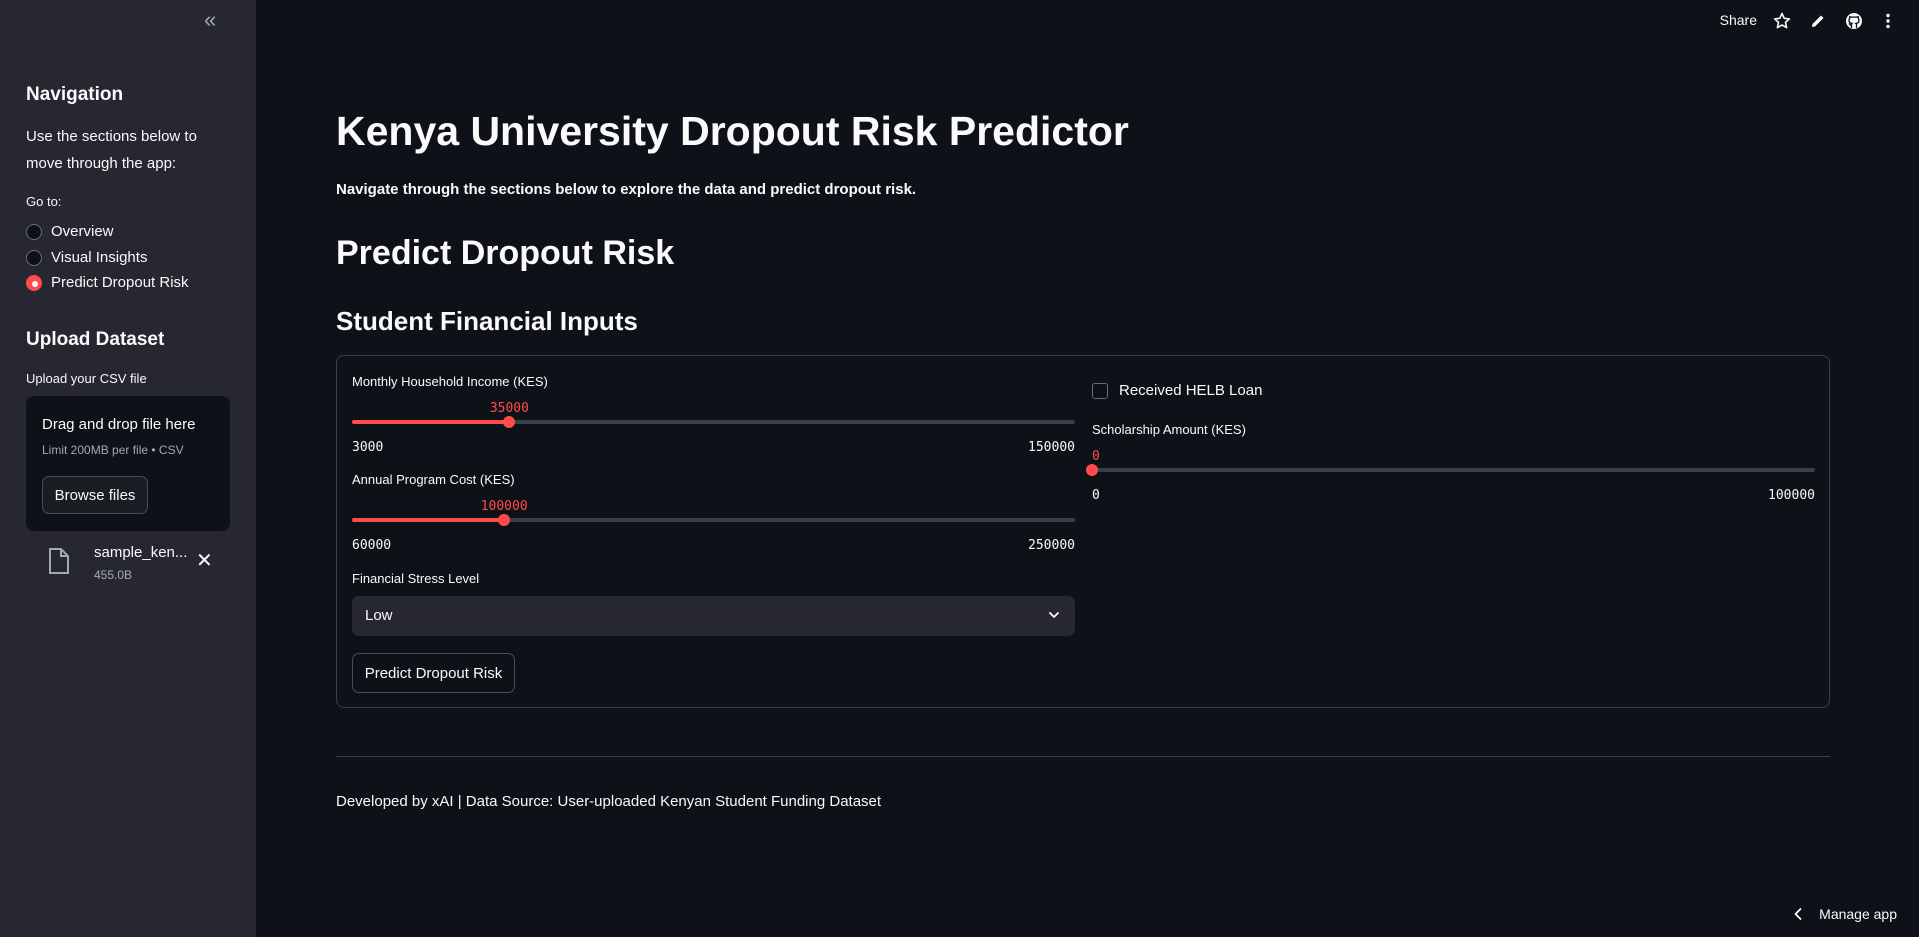 This screenshot has height=937, width=1919. I want to click on cost-slider-label: Annual Program Cost (KES), so click(433, 479).